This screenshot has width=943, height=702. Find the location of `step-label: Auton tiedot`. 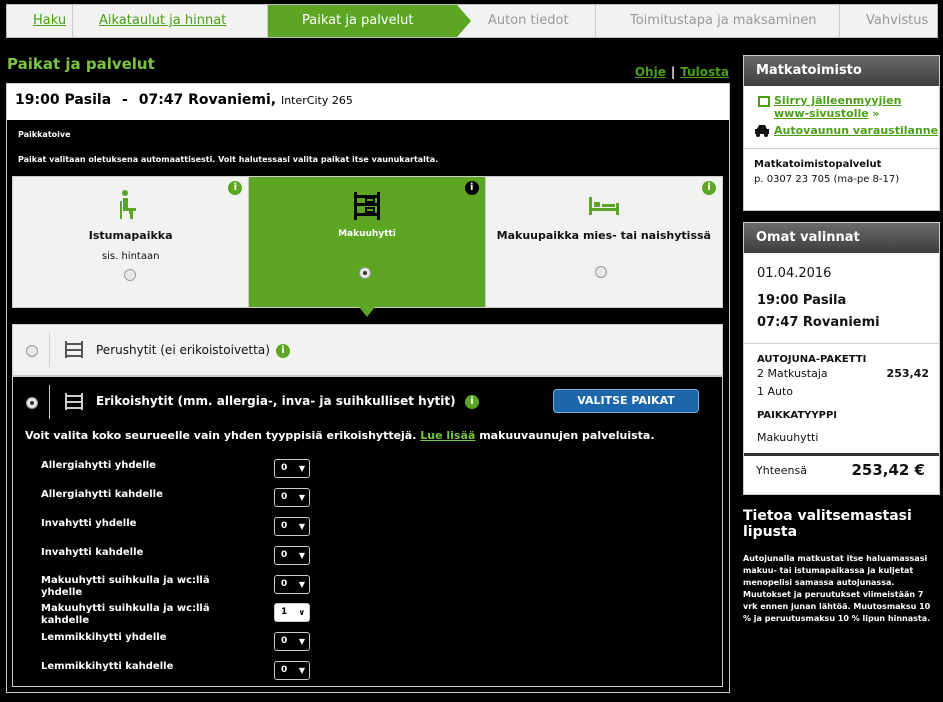

step-label: Auton tiedot is located at coordinates (528, 20).